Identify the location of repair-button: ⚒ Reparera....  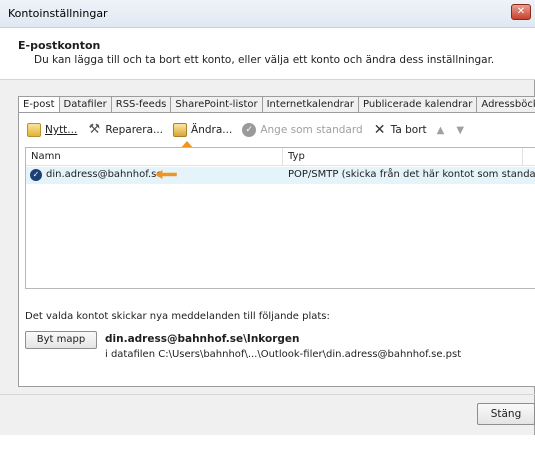
(125, 129).